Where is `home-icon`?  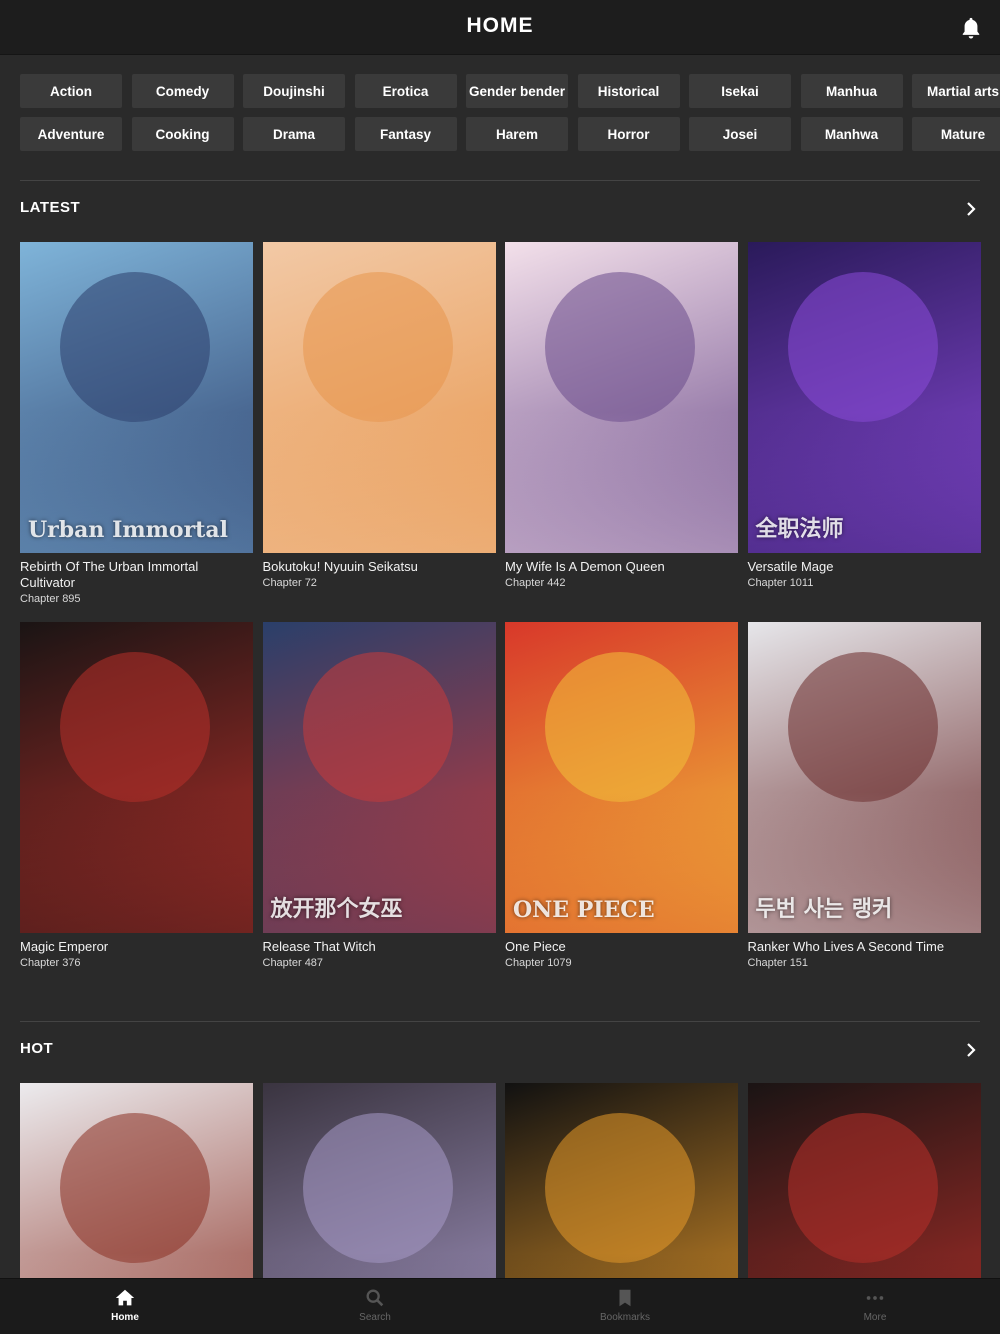
home-icon is located at coordinates (125, 1297).